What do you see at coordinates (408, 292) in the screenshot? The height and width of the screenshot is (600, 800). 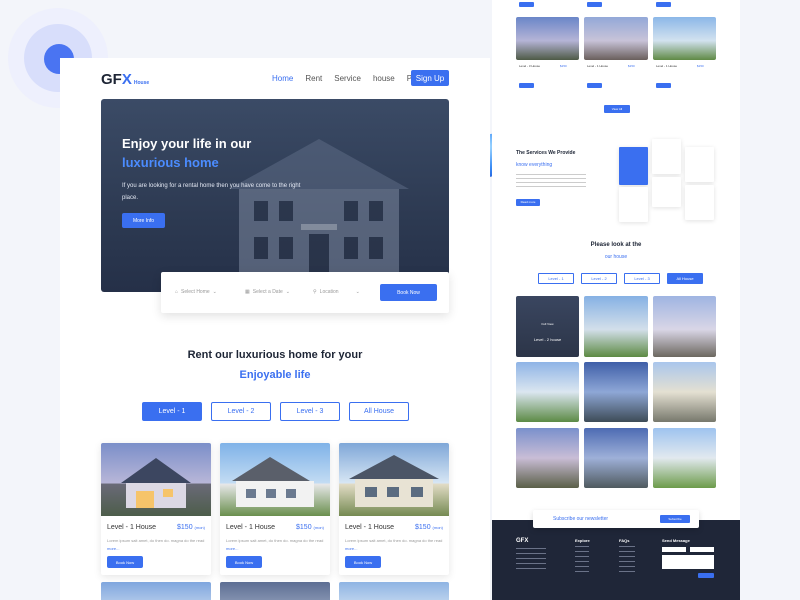 I see `book-now-button: Book Now` at bounding box center [408, 292].